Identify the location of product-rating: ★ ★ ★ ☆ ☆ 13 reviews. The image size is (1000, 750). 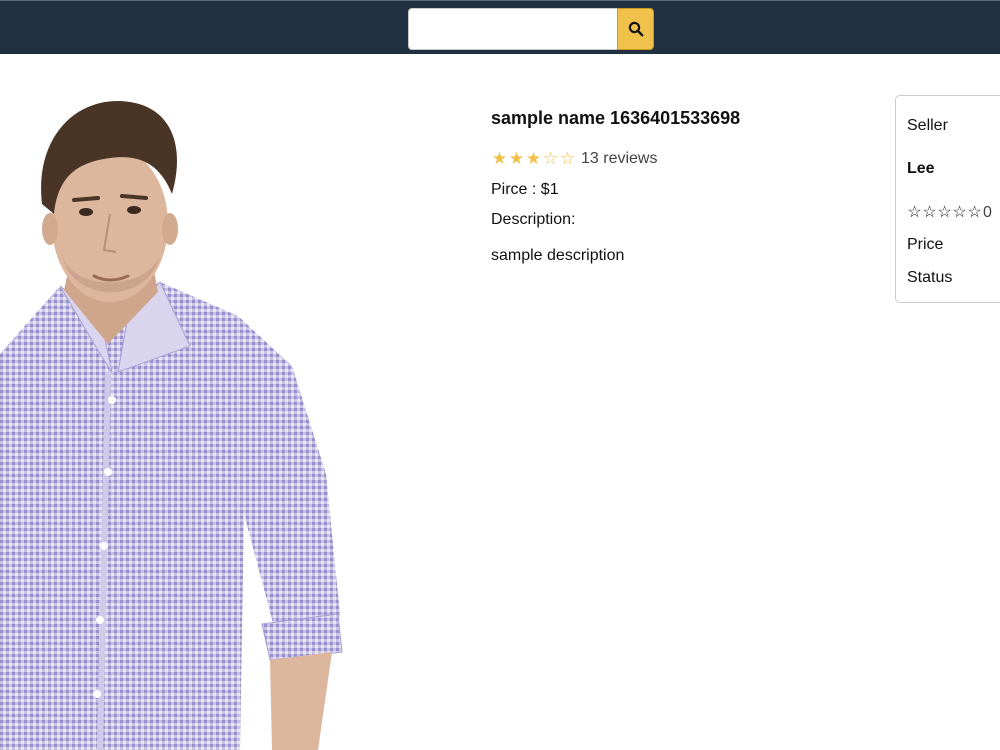
(681, 159).